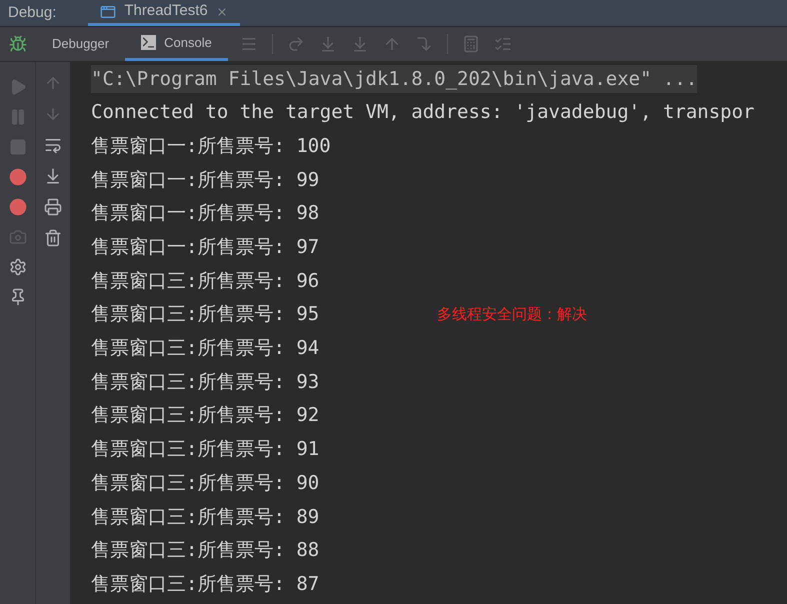 The image size is (787, 604). Describe the element at coordinates (17, 177) in the screenshot. I see `breakpoints-icon` at that location.